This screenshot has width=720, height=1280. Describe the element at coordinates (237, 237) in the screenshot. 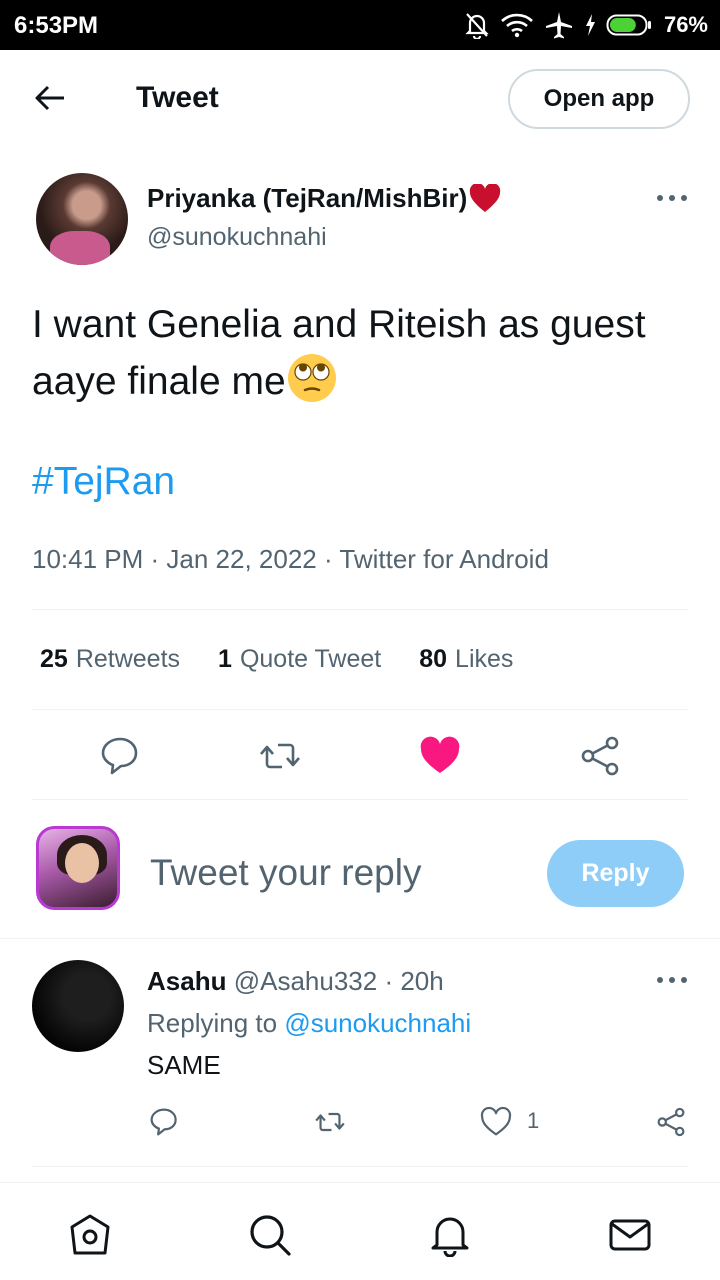

I see `author-handle: @sunokuchnahi` at that location.